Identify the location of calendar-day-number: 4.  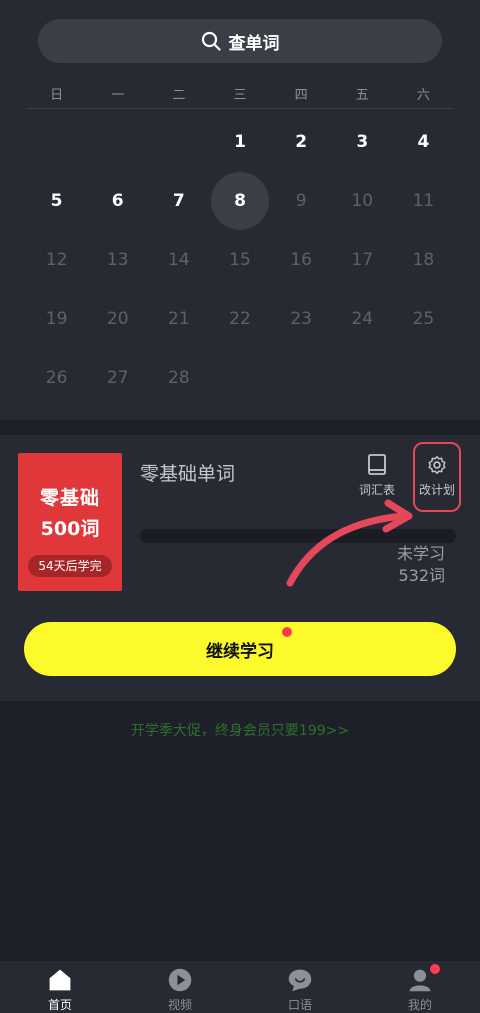
(423, 142).